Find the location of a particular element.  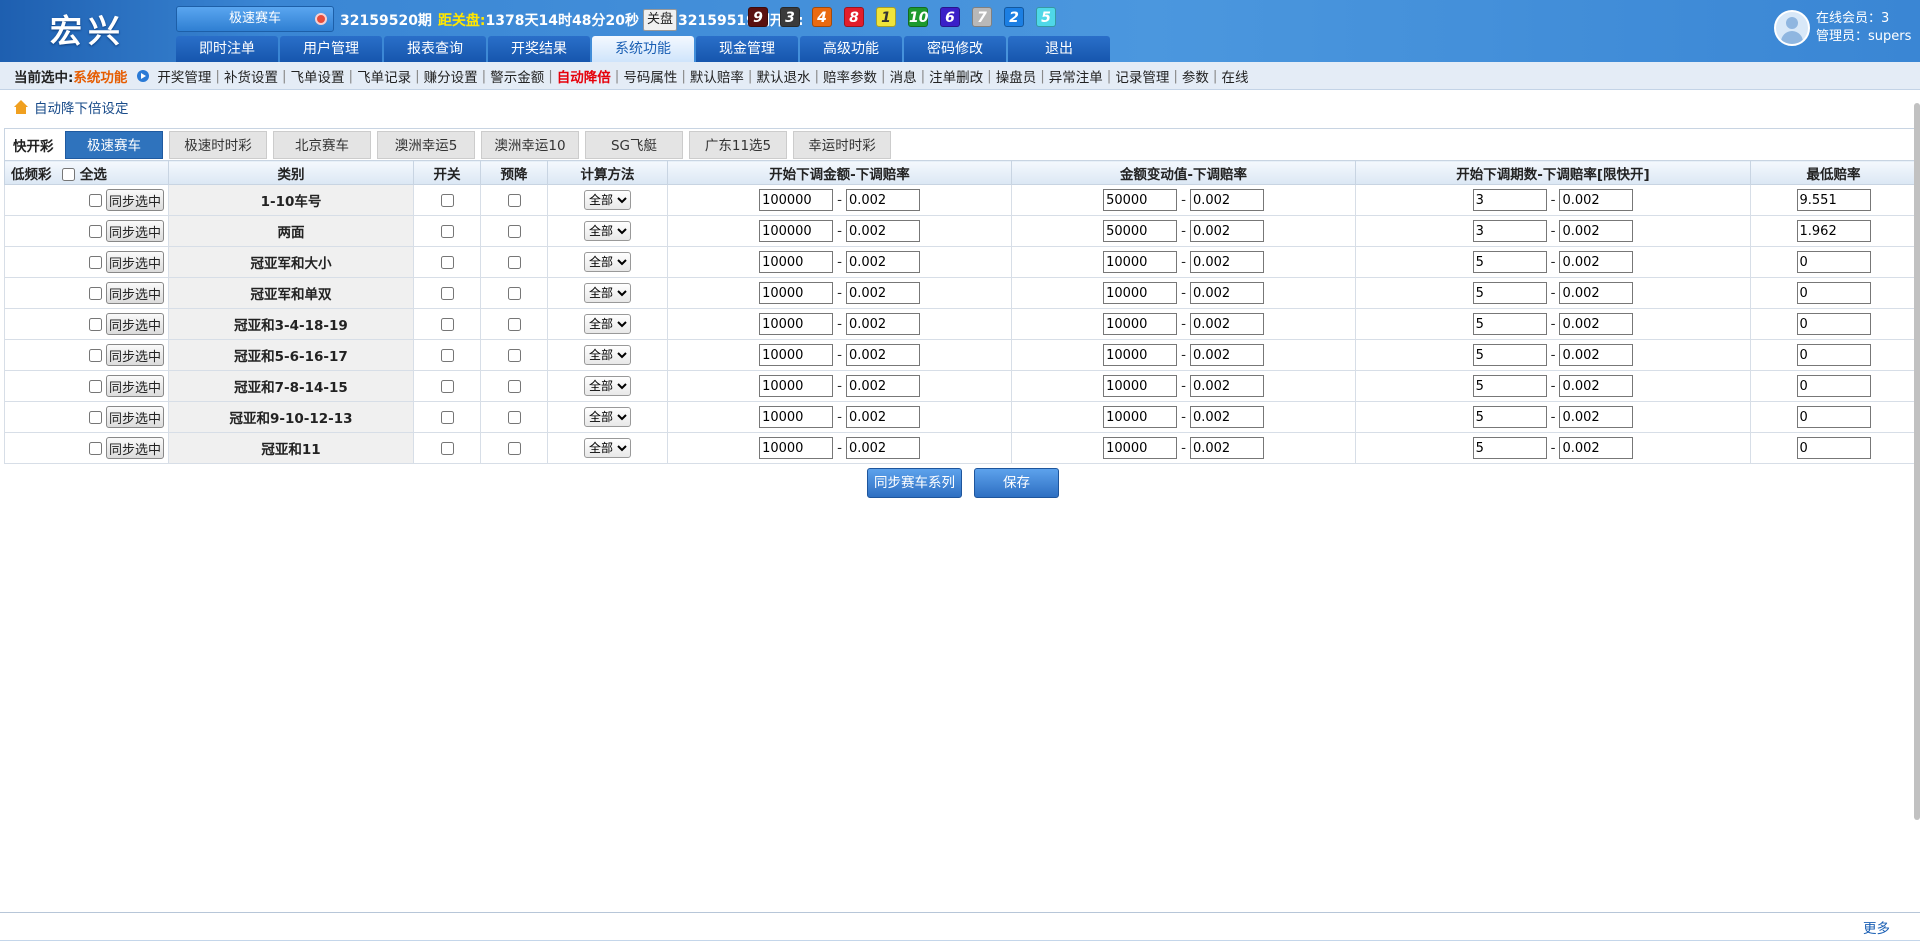

lottery-tab: 极速时时彩 is located at coordinates (218, 145).